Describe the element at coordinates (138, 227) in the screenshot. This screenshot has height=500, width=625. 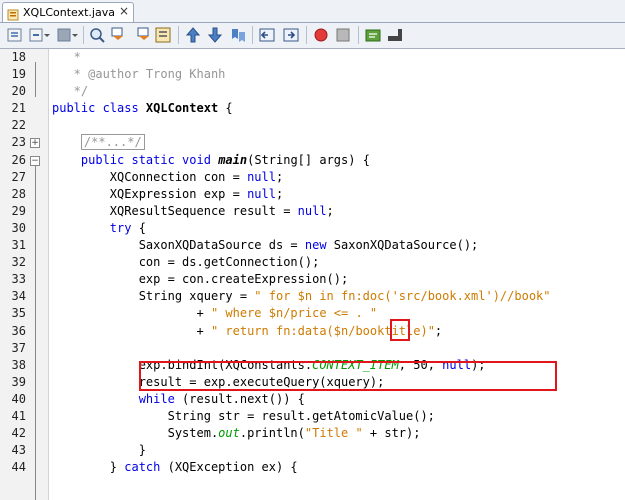
I see `code-token: {` at that location.